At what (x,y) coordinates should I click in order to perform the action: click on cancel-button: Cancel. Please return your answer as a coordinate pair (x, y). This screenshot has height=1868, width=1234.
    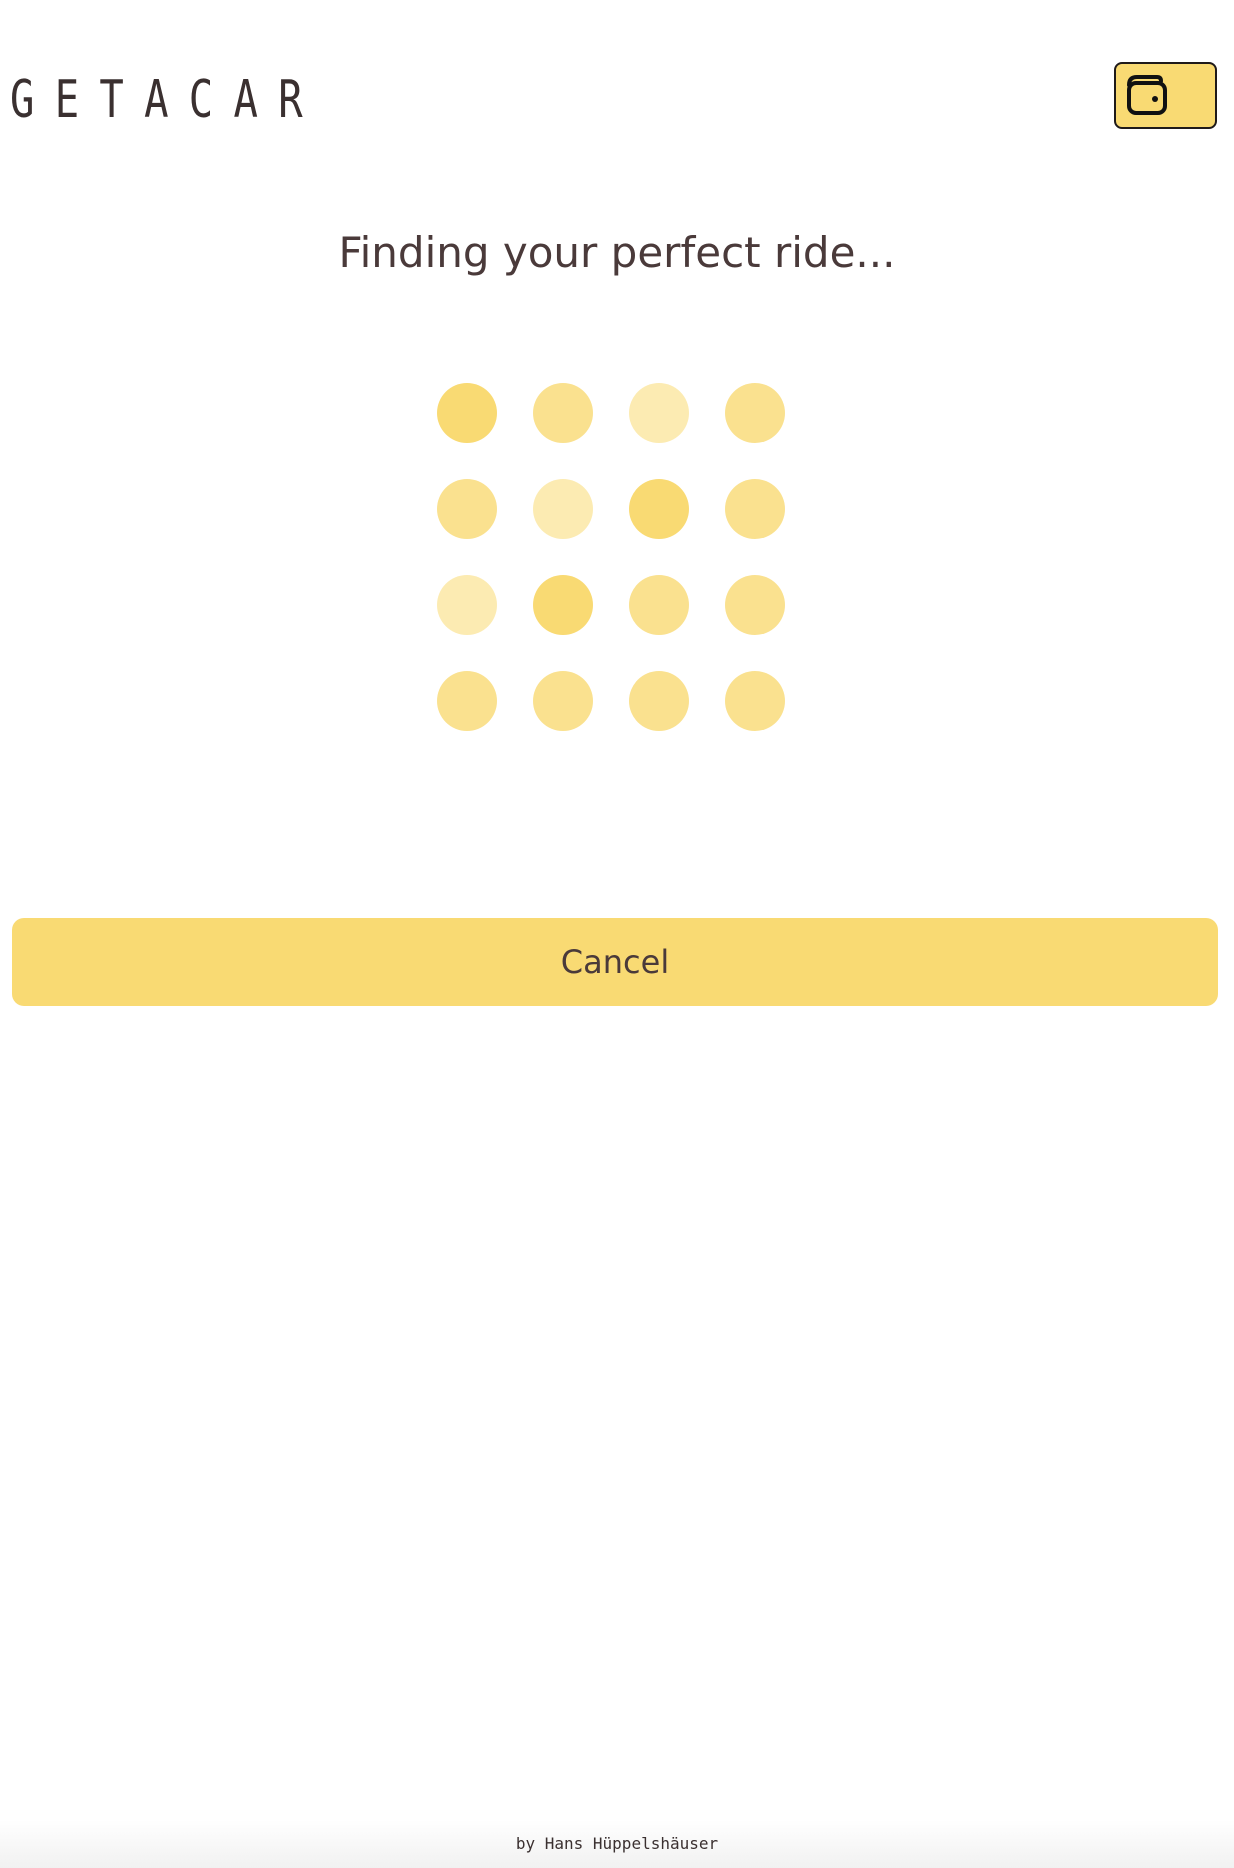
    Looking at the image, I should click on (615, 962).